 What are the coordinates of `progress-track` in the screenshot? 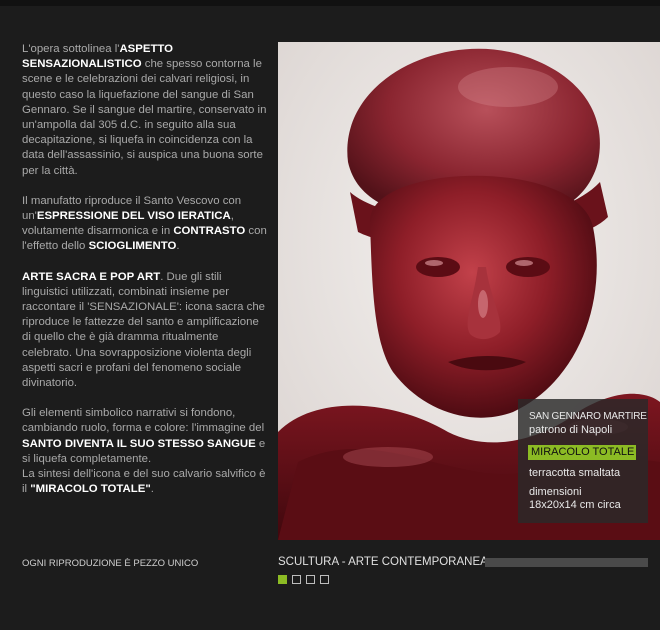 It's located at (566, 562).